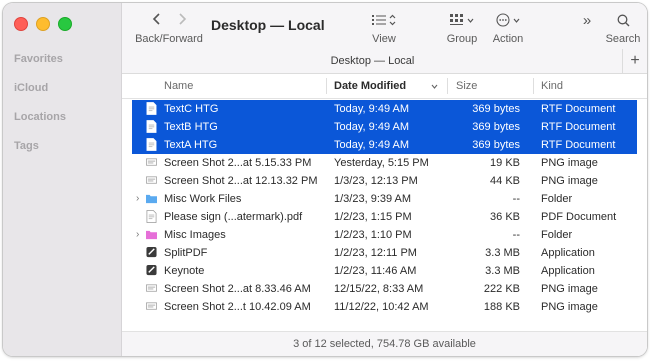 This screenshot has height=362, width=650. Describe the element at coordinates (505, 163) in the screenshot. I see `file-size: 19 KB` at that location.